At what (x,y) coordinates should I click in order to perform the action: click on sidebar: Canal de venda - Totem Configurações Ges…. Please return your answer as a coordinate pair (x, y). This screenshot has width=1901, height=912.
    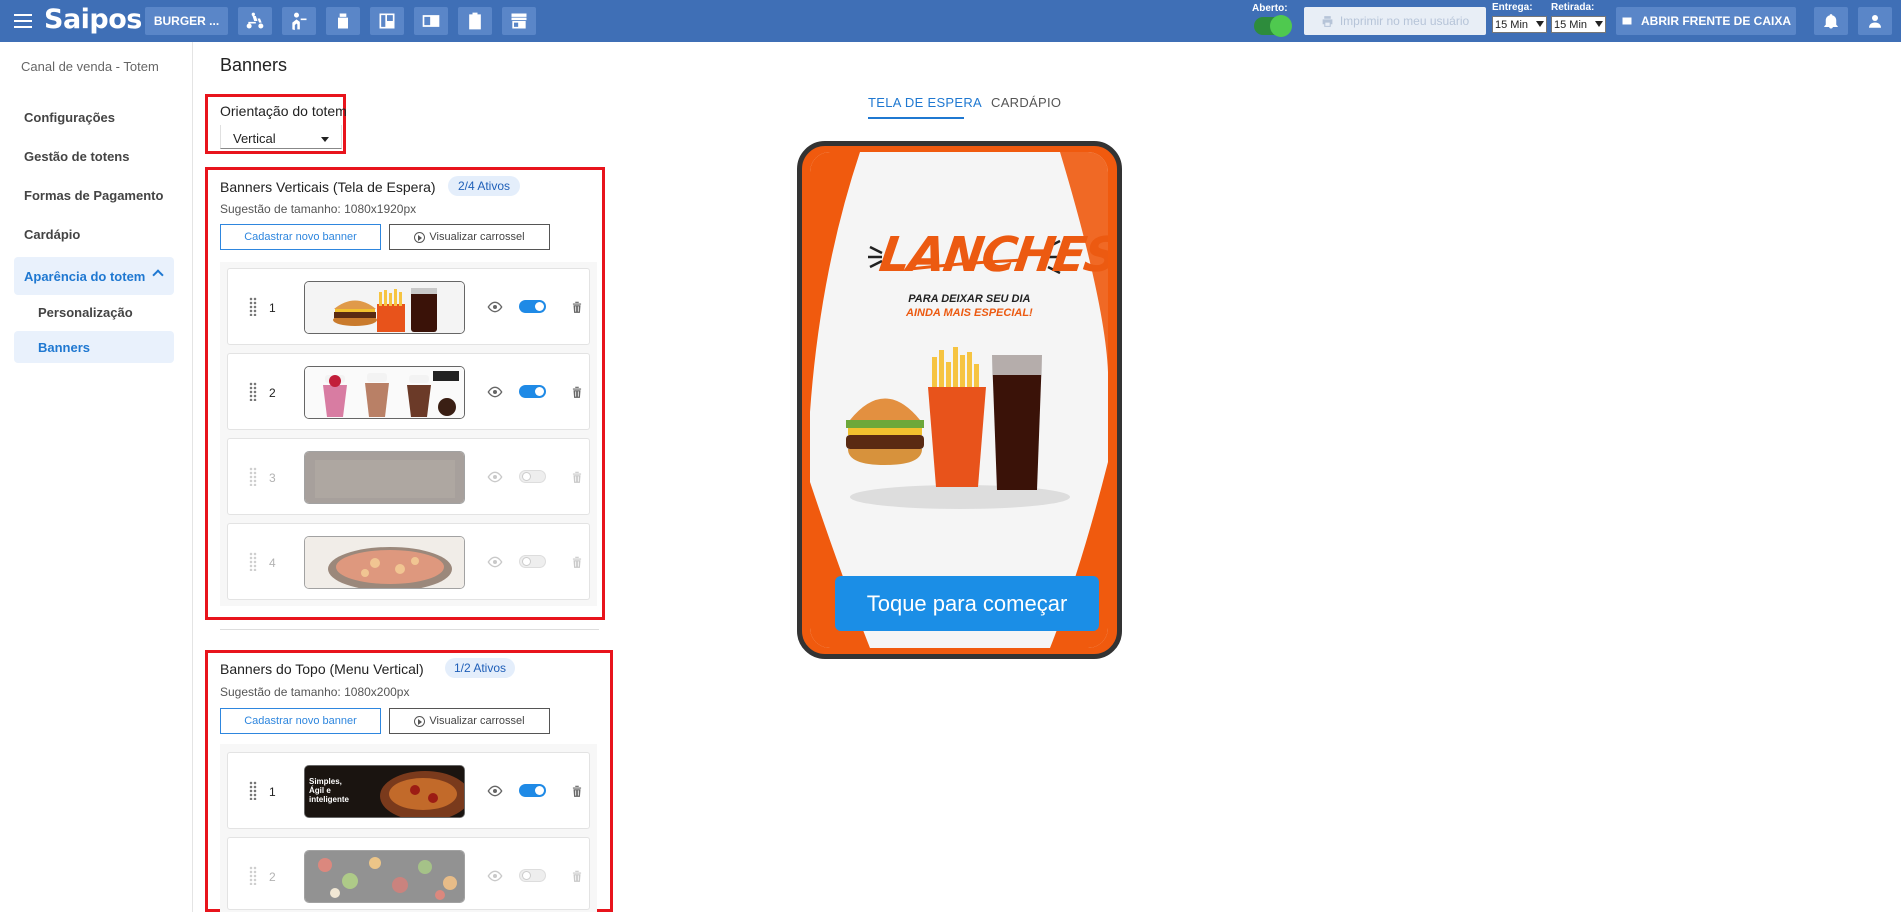
    Looking at the image, I should click on (96, 477).